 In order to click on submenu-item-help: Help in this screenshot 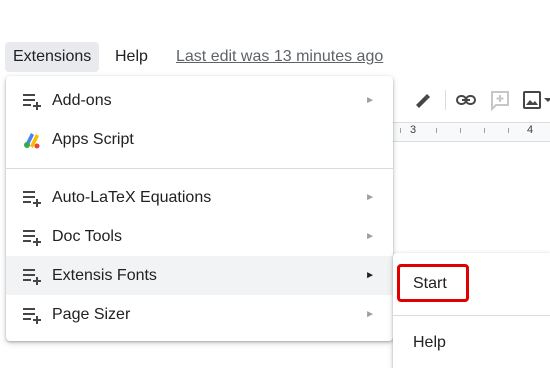, I will do `click(429, 343)`.